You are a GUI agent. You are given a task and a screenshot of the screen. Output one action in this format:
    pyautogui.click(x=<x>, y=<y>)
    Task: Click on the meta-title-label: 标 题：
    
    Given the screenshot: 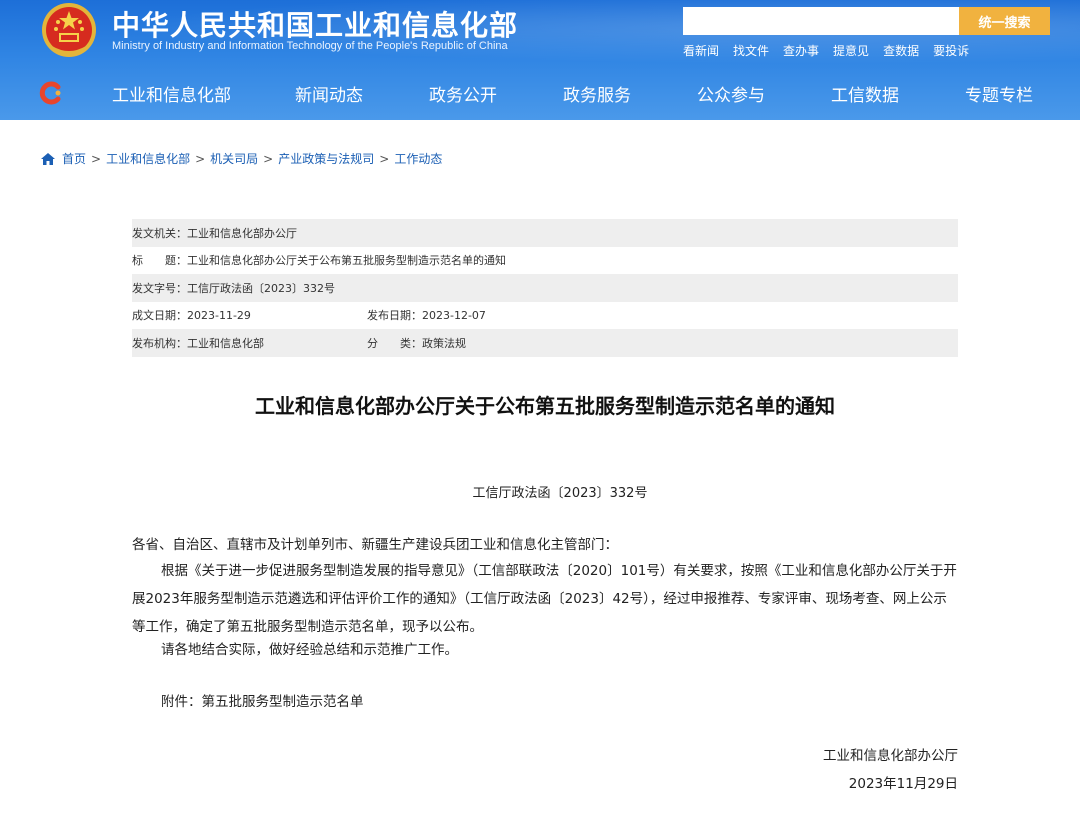 What is the action you would take?
    pyautogui.click(x=159, y=261)
    